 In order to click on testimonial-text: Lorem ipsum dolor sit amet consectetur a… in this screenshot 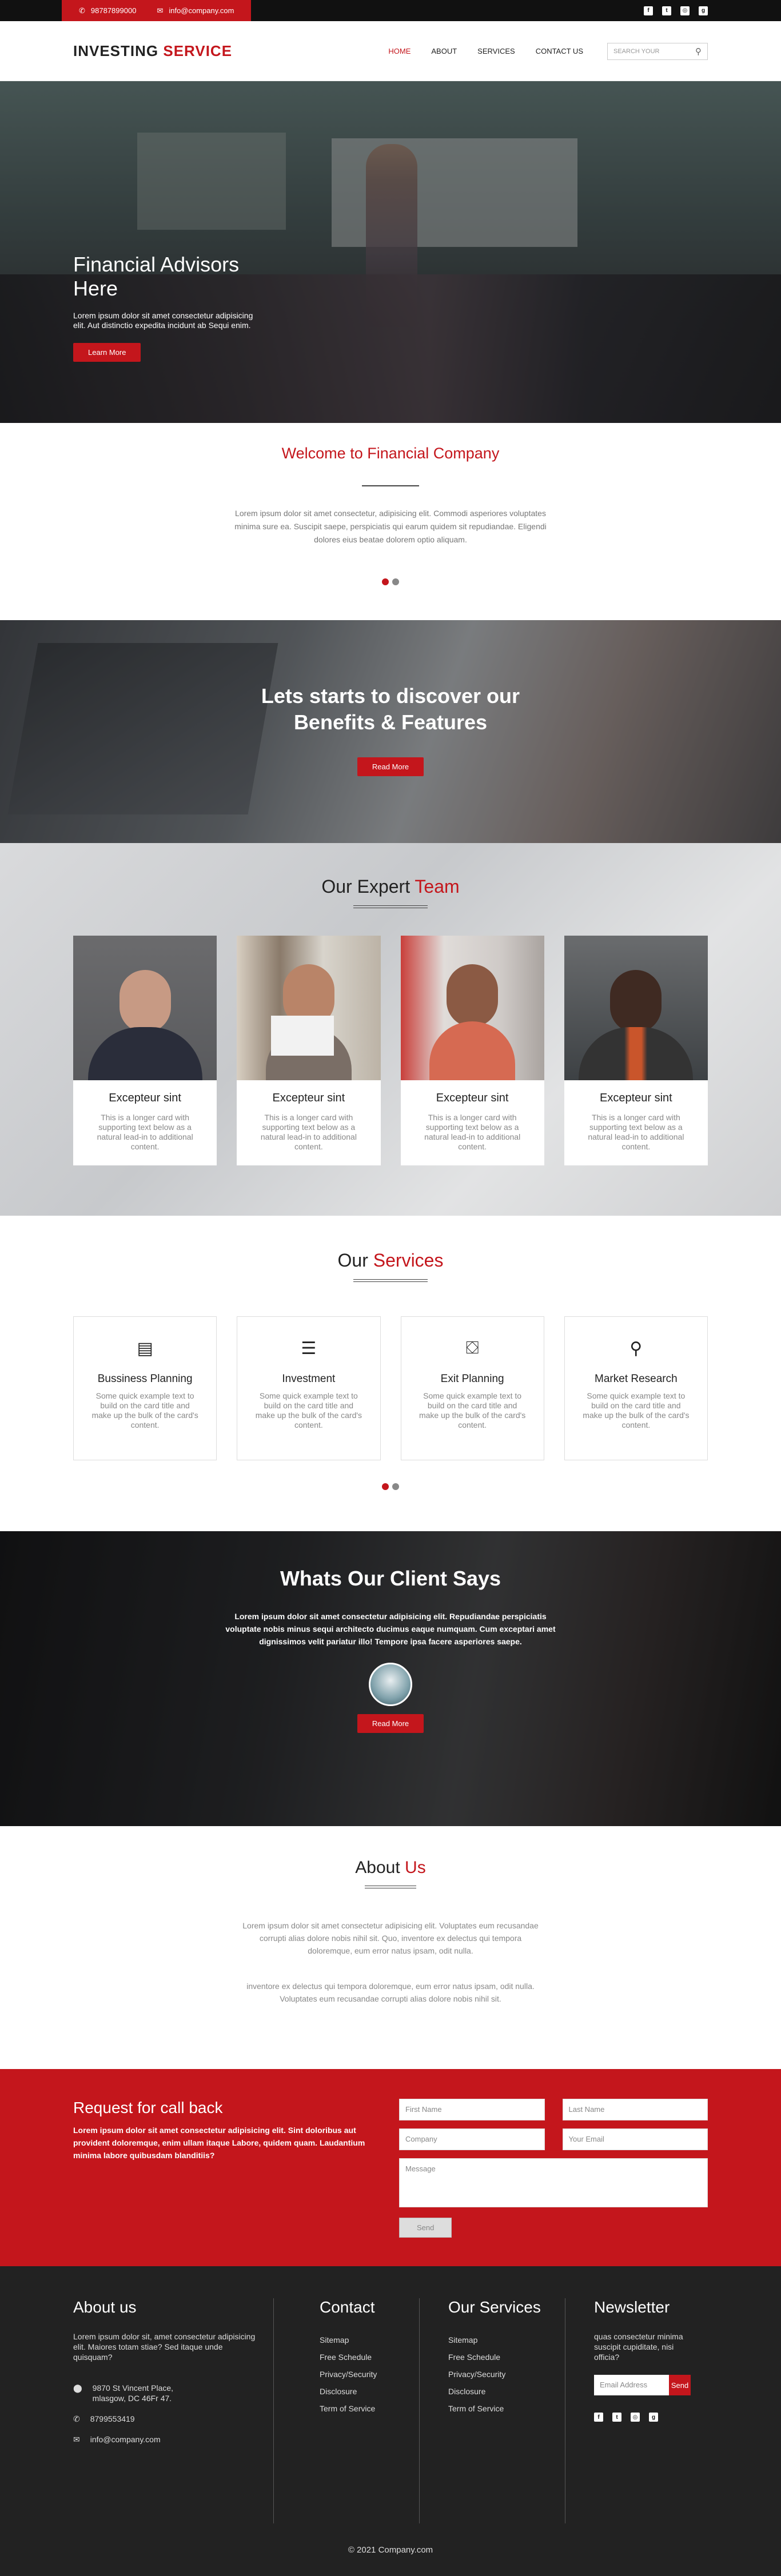, I will do `click(390, 1629)`.